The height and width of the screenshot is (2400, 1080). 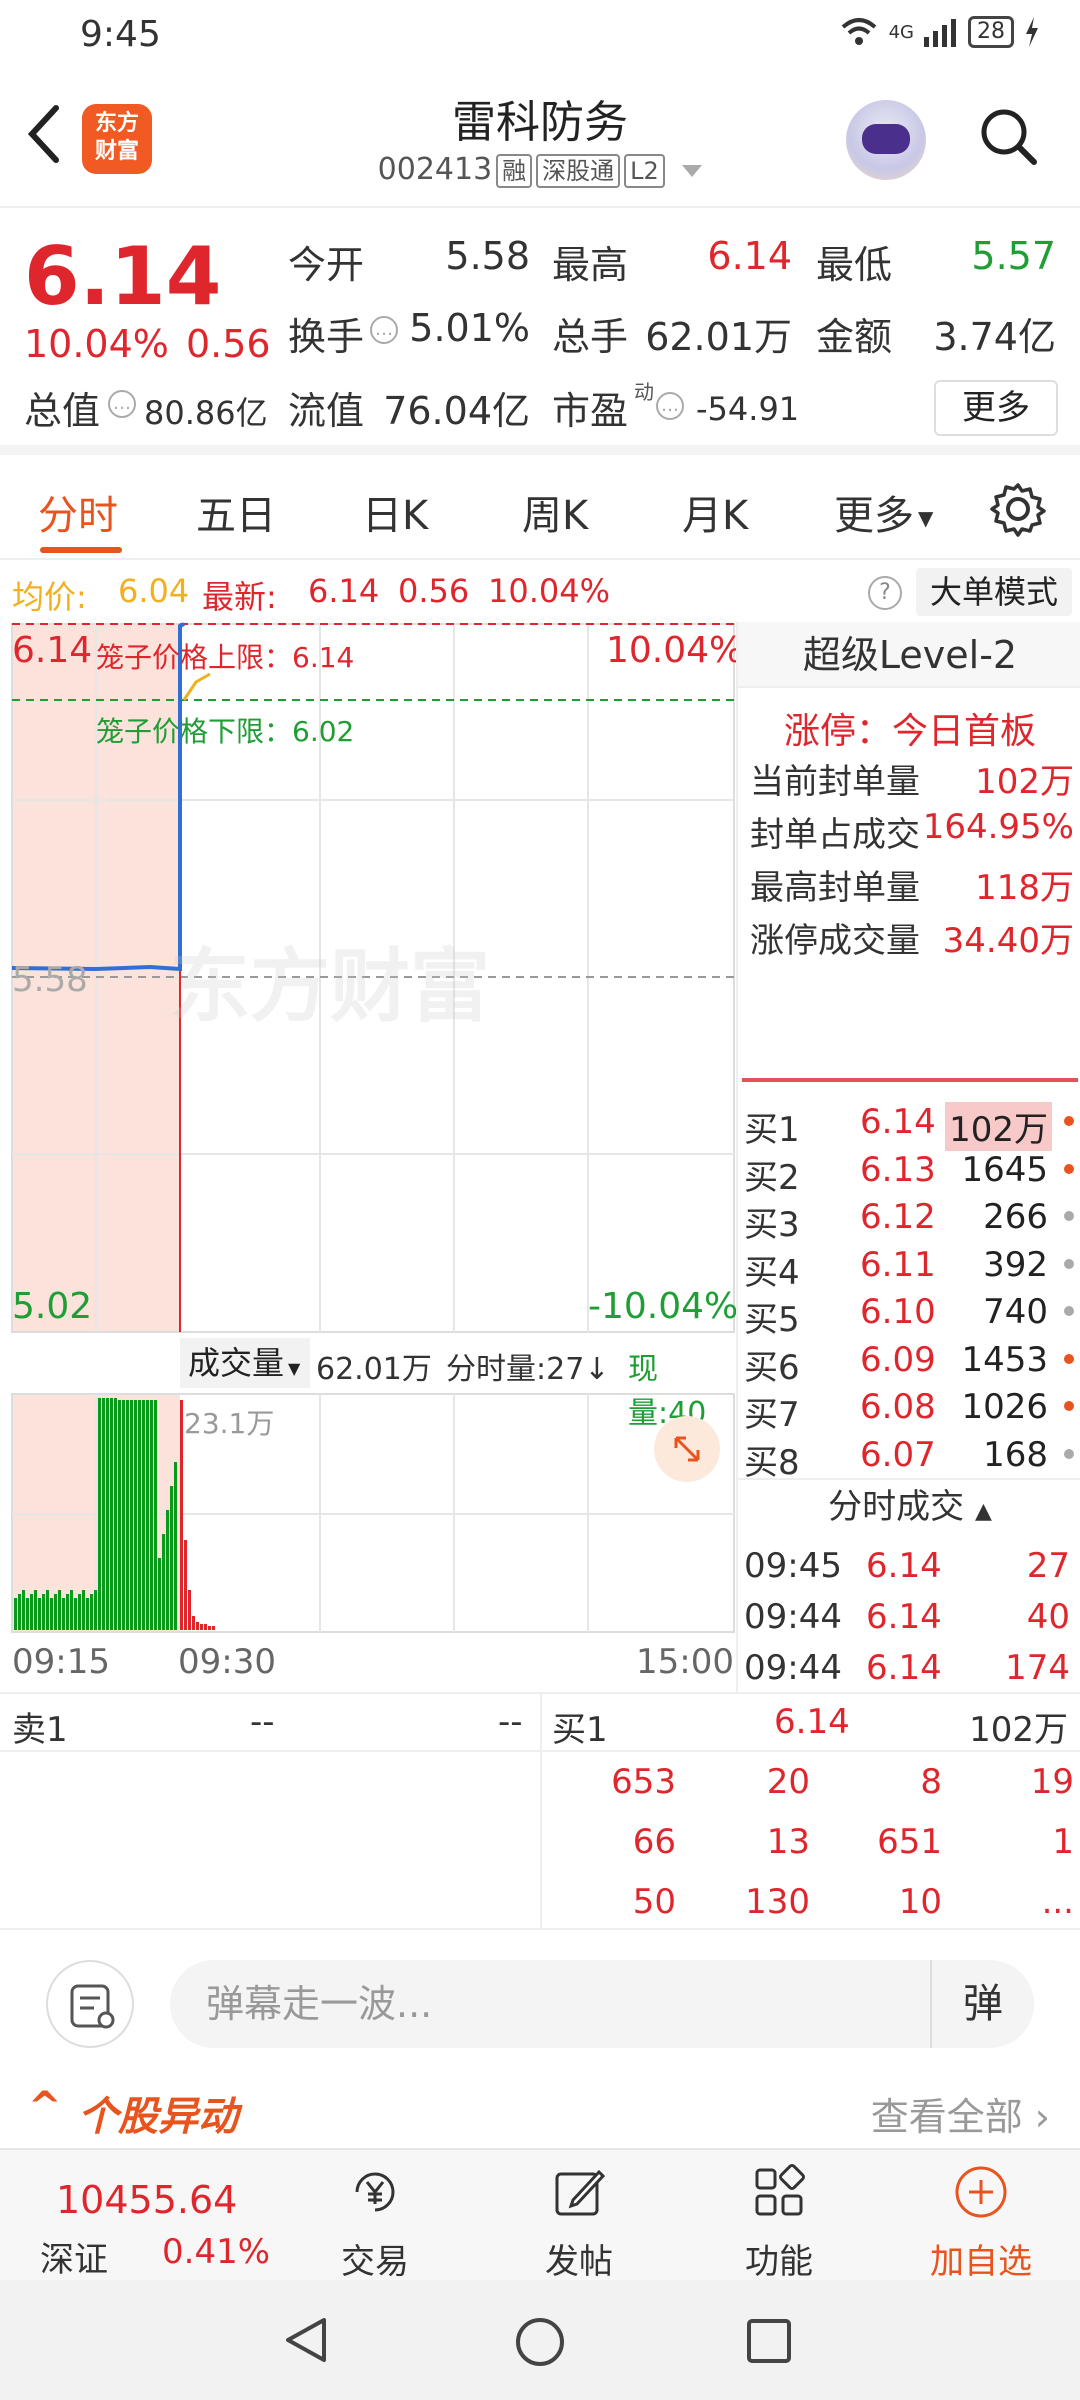 I want to click on bid-row: 买4 6.11 392, so click(x=909, y=1267).